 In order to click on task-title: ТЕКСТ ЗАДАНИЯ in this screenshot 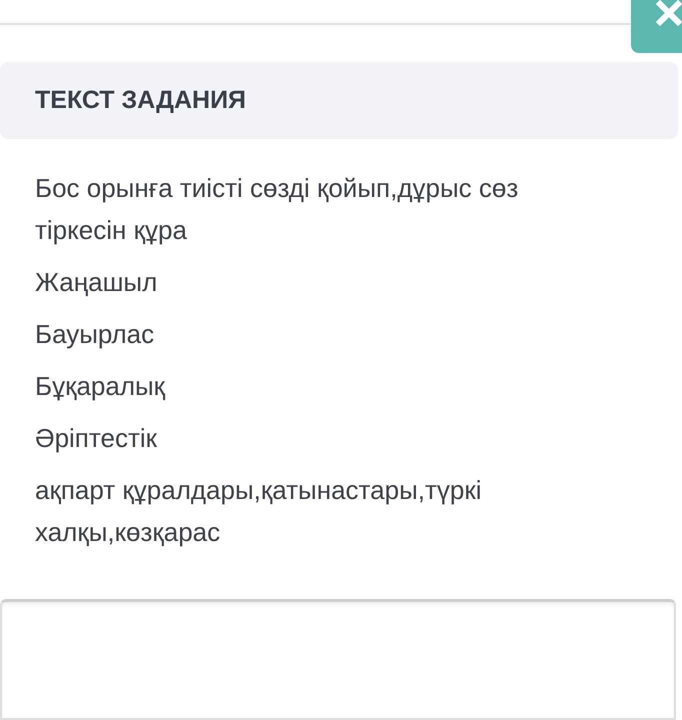, I will do `click(140, 101)`.